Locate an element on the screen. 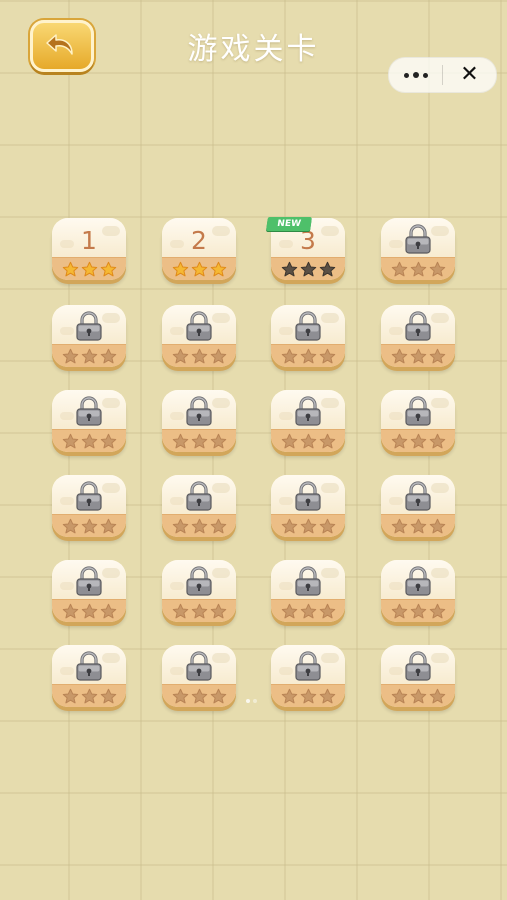 The image size is (507, 900). level-number: 2 is located at coordinates (199, 240).